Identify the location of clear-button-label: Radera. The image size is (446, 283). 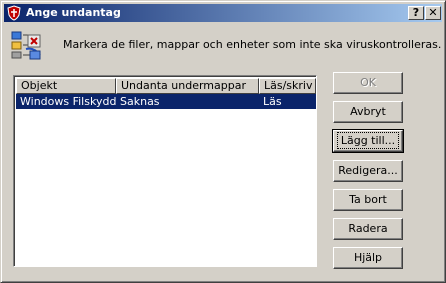
(368, 228).